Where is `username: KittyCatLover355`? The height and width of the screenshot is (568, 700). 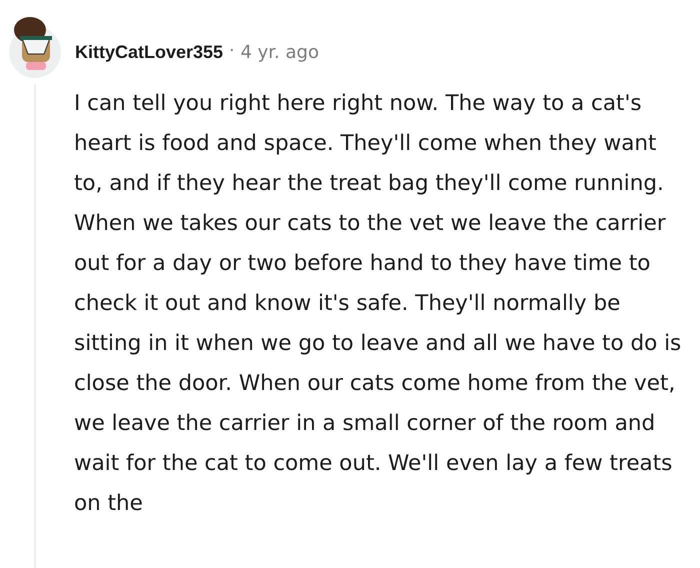
username: KittyCatLover355 is located at coordinates (149, 52).